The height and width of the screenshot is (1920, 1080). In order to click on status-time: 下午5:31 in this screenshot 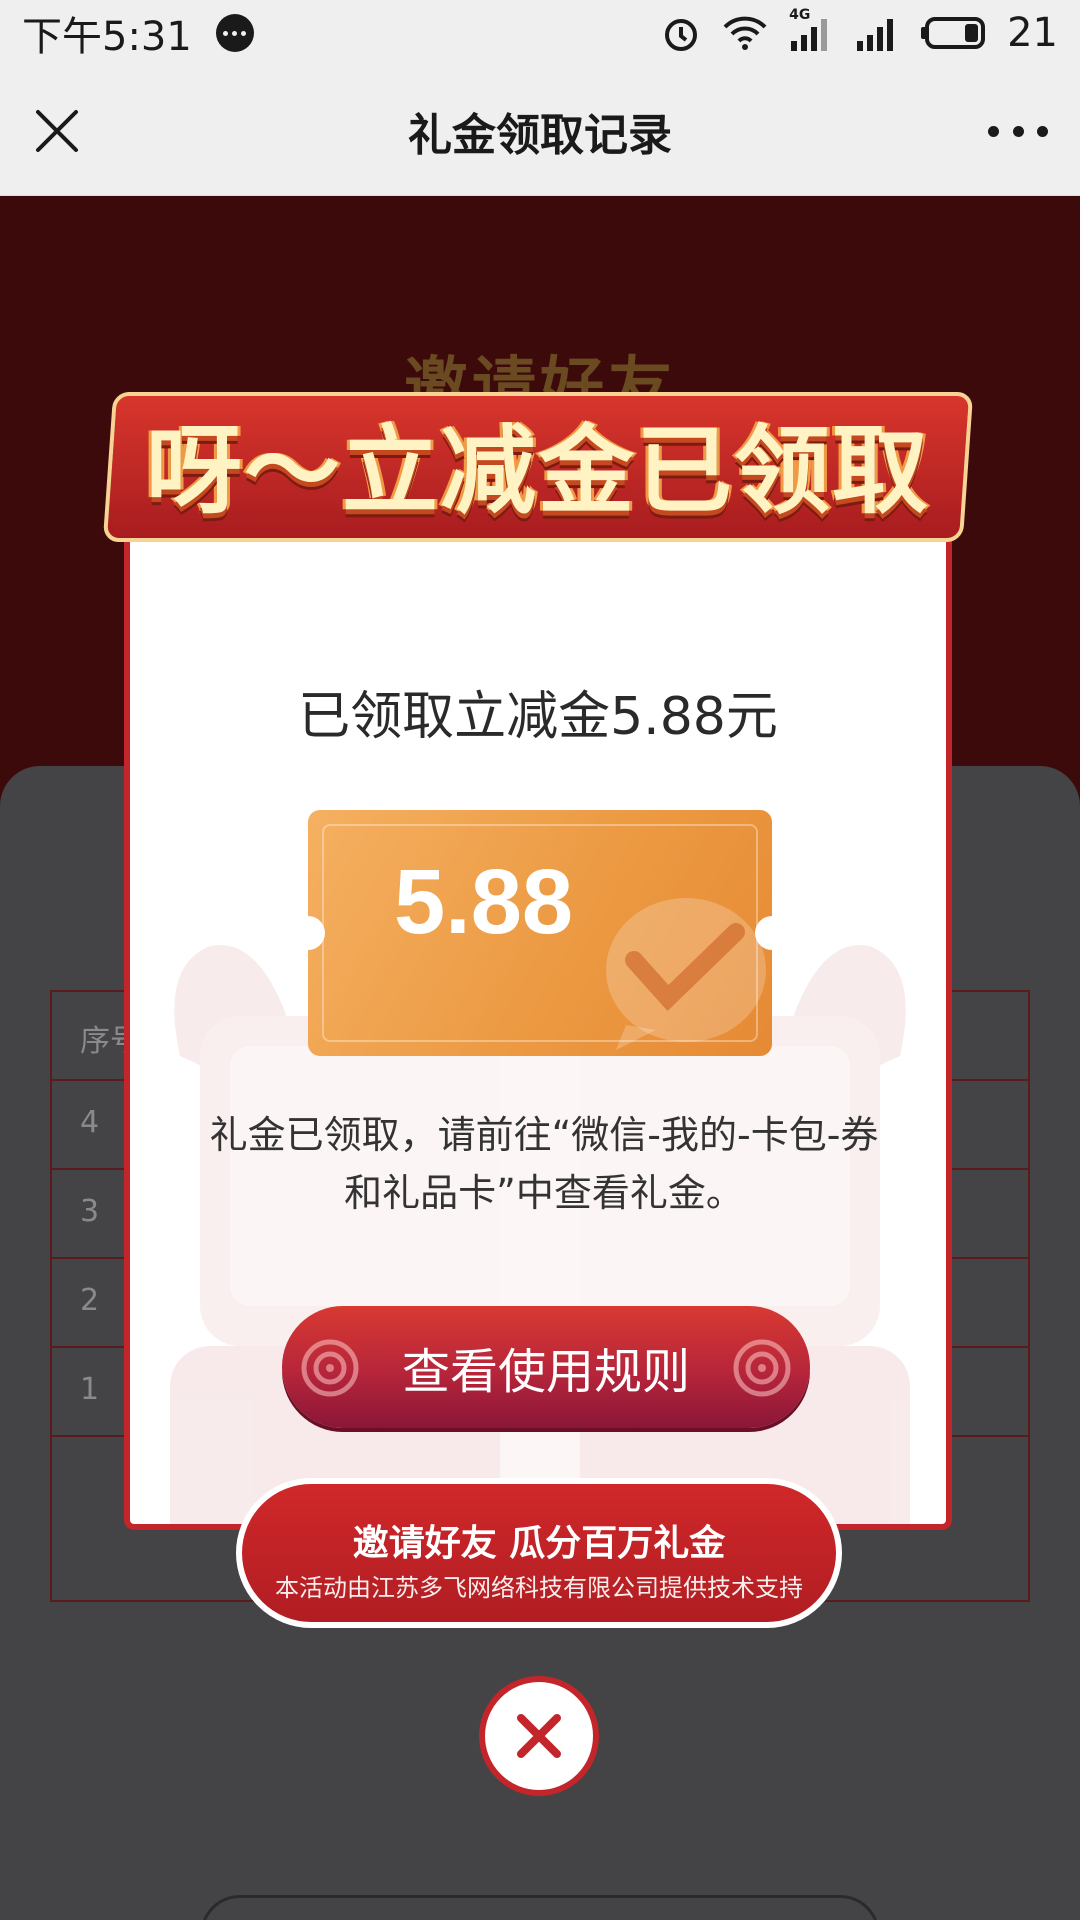, I will do `click(107, 37)`.